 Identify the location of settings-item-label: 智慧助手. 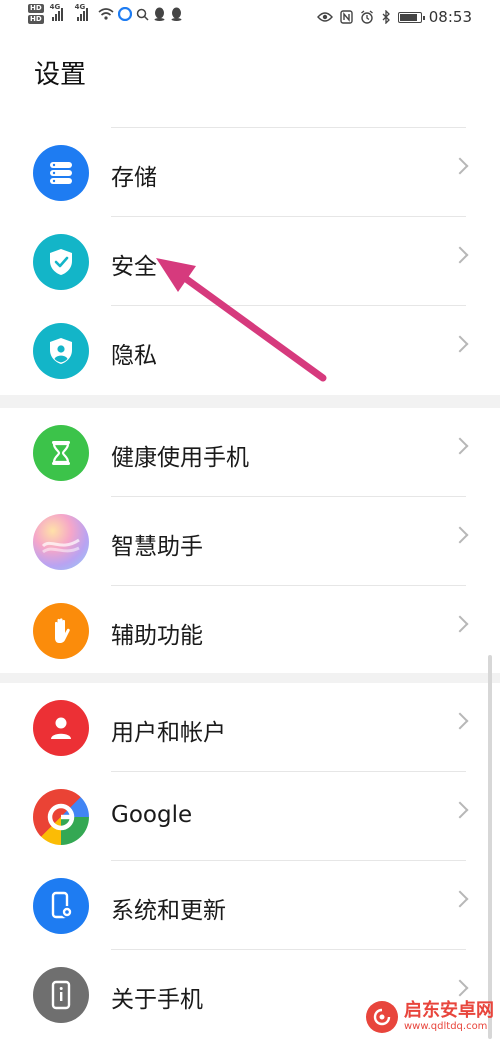
(157, 547).